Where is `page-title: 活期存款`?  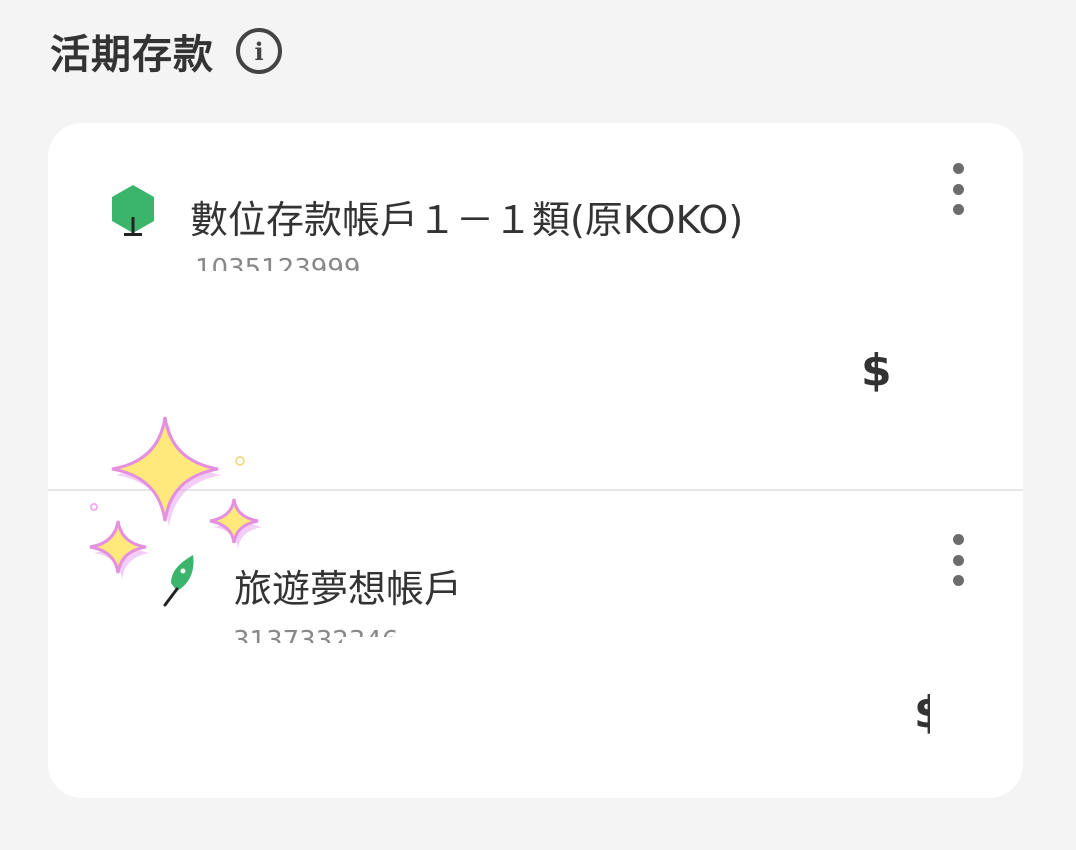
page-title: 活期存款 is located at coordinates (132, 55).